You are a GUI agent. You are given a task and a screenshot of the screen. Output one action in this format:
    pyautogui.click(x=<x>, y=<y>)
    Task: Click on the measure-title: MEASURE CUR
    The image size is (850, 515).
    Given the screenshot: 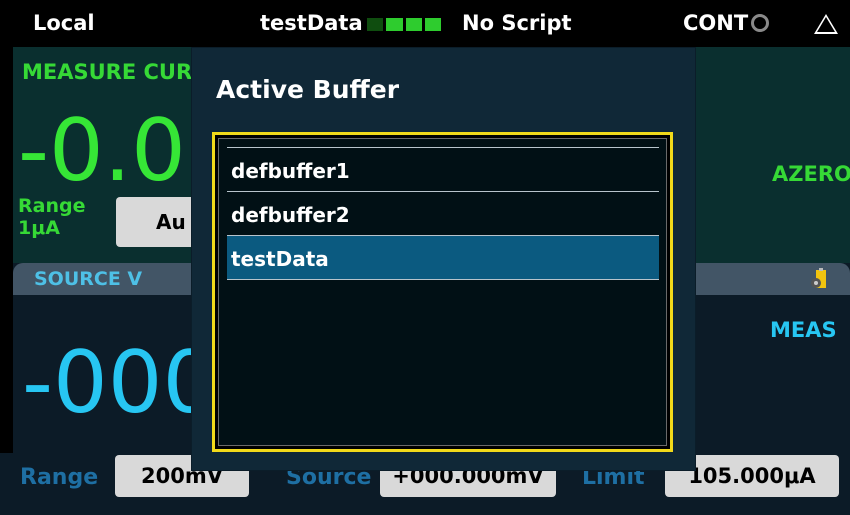 What is the action you would take?
    pyautogui.click(x=107, y=72)
    